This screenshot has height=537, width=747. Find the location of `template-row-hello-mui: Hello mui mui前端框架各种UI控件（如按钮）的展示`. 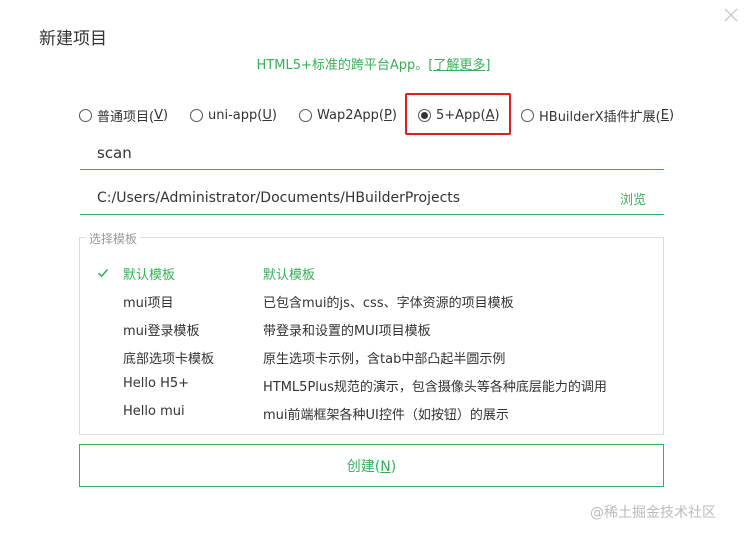

template-row-hello-mui: Hello mui mui前端框架各种UI控件（如按钮）的展示 is located at coordinates (371, 412).